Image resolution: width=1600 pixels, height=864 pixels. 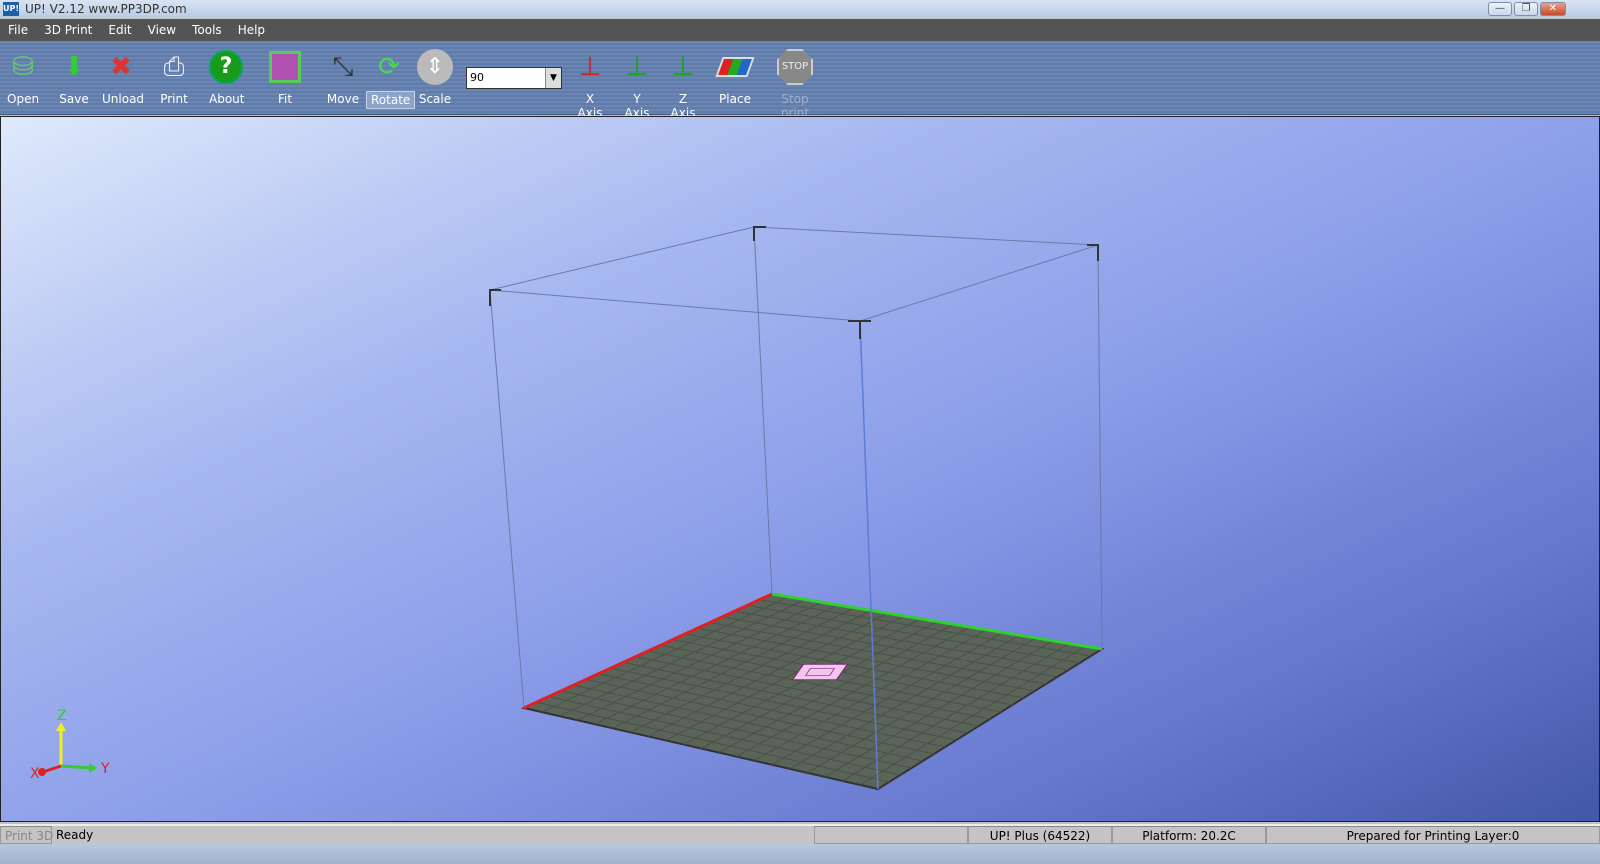 I want to click on box-corner-markers, so click(x=794, y=282).